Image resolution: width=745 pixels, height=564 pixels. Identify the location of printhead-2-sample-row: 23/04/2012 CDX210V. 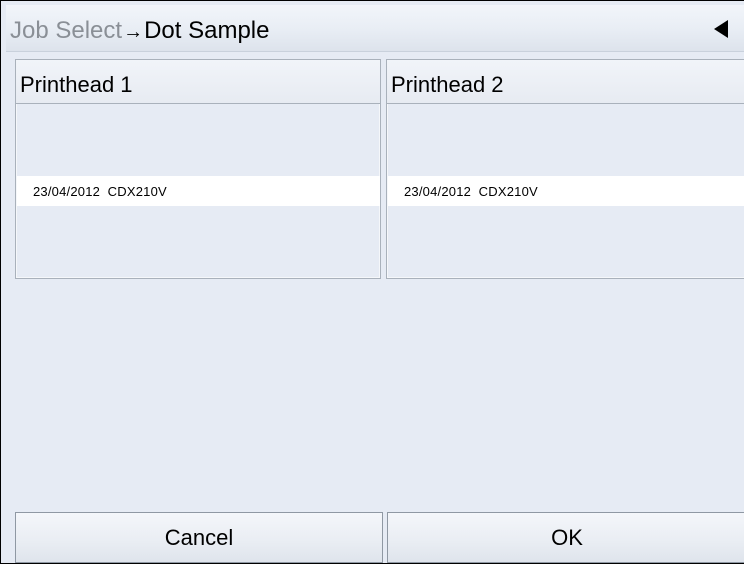
(566, 191).